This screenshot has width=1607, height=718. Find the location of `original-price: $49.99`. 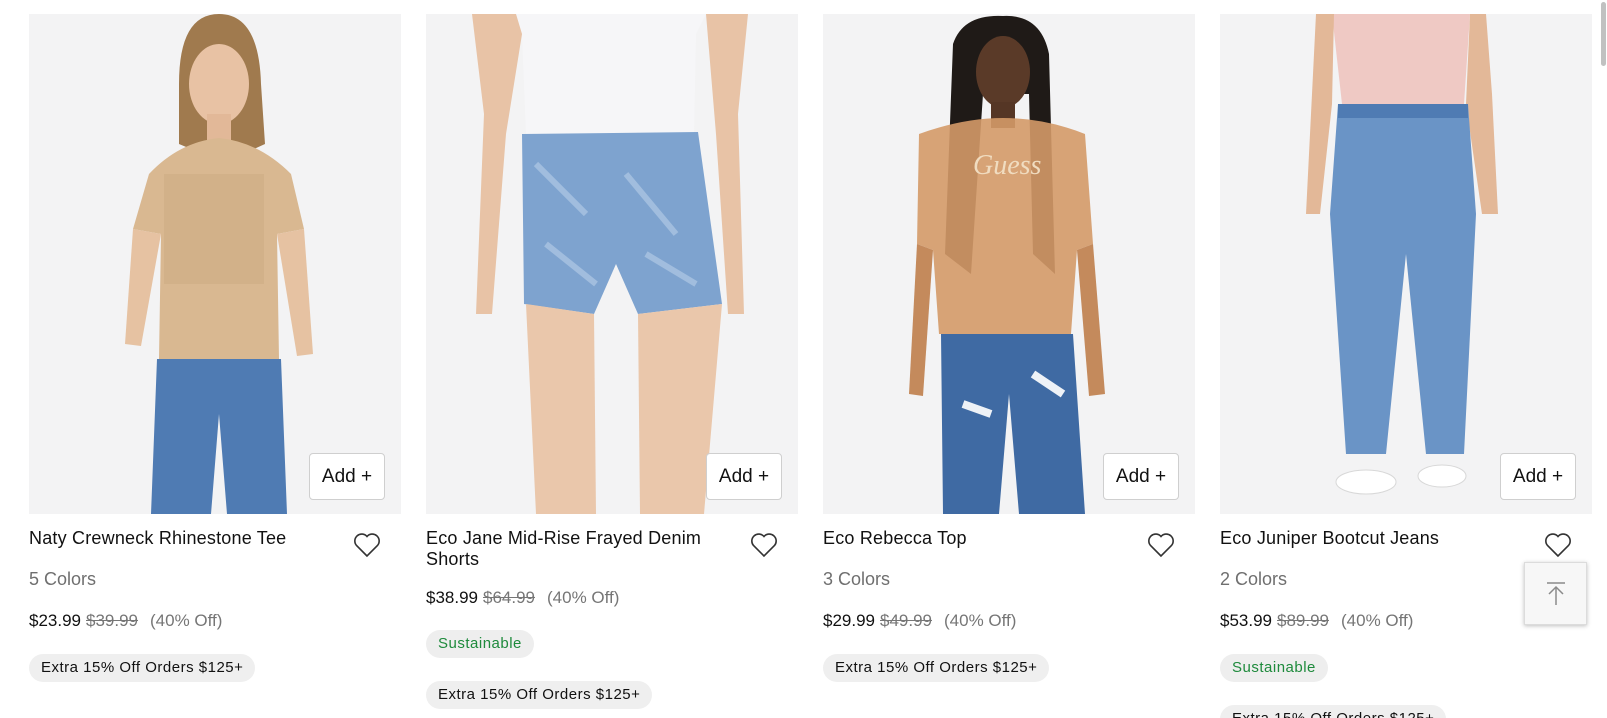

original-price: $49.99 is located at coordinates (906, 620).